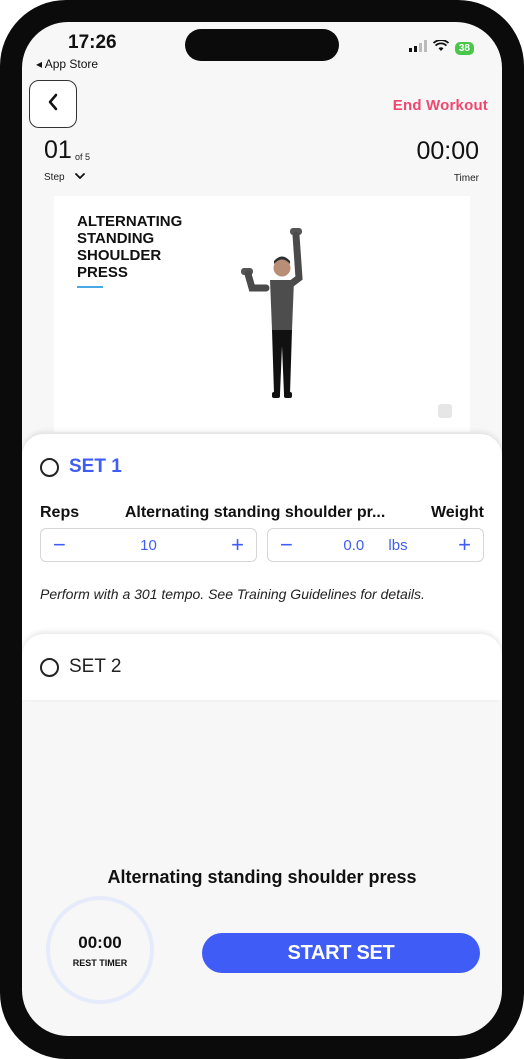 This screenshot has height=1059, width=524. What do you see at coordinates (95, 666) in the screenshot?
I see `set-2-label: SET 2` at bounding box center [95, 666].